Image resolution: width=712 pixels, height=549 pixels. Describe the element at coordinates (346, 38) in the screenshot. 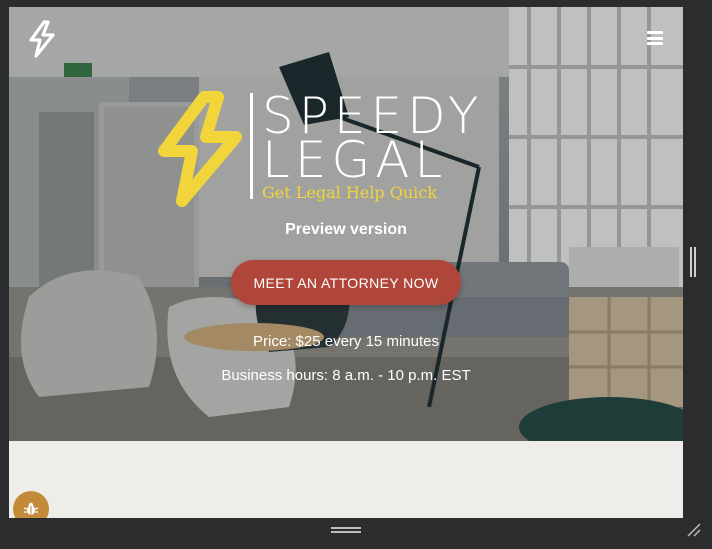

I see `top-navigation-bar` at that location.